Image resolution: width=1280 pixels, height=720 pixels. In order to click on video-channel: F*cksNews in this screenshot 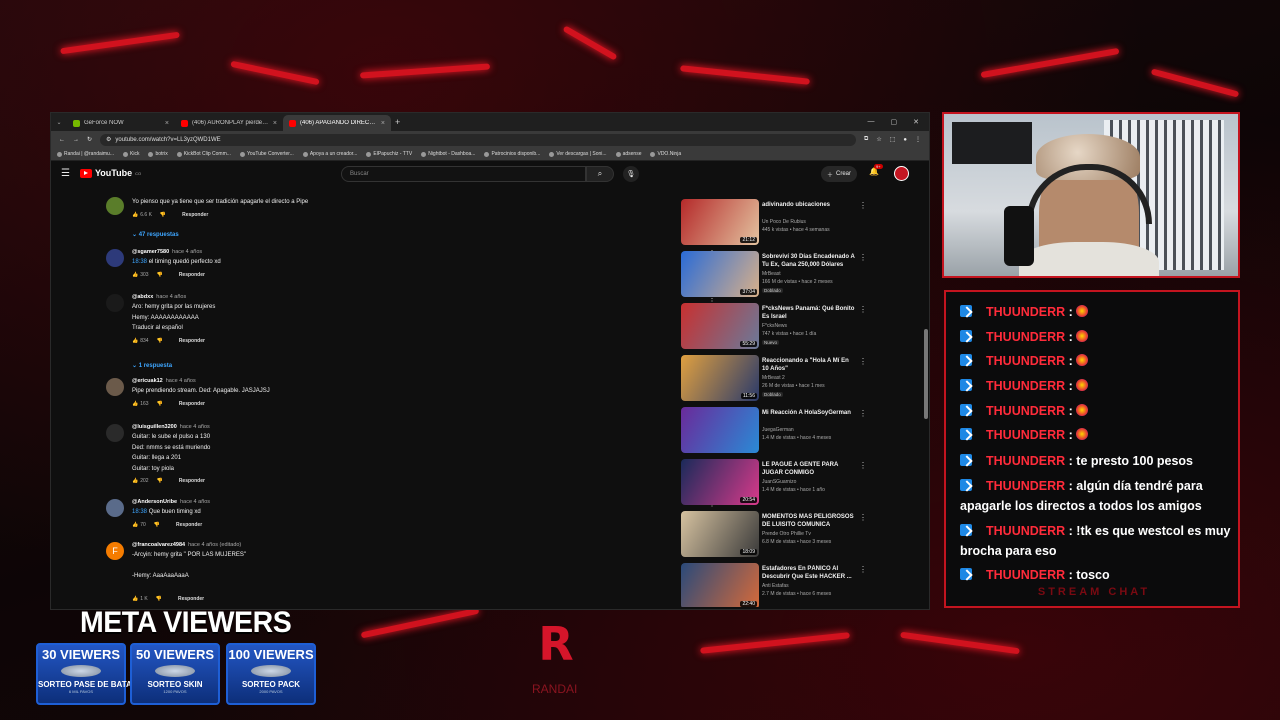, I will do `click(774, 326)`.